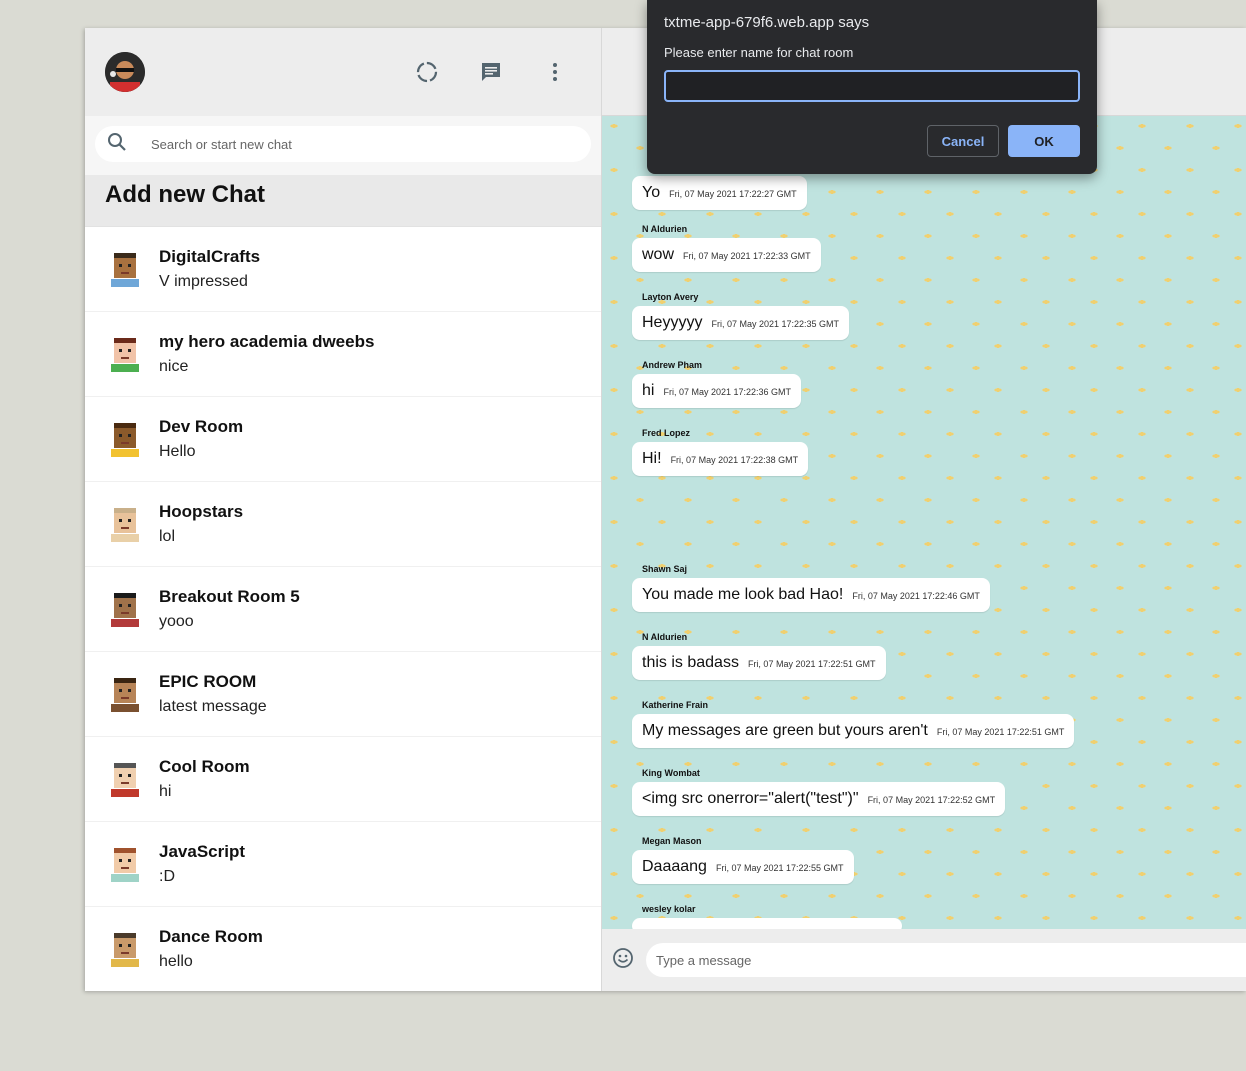 The width and height of the screenshot is (1246, 1071). Describe the element at coordinates (767, 923) in the screenshot. I see `message-bubble` at that location.